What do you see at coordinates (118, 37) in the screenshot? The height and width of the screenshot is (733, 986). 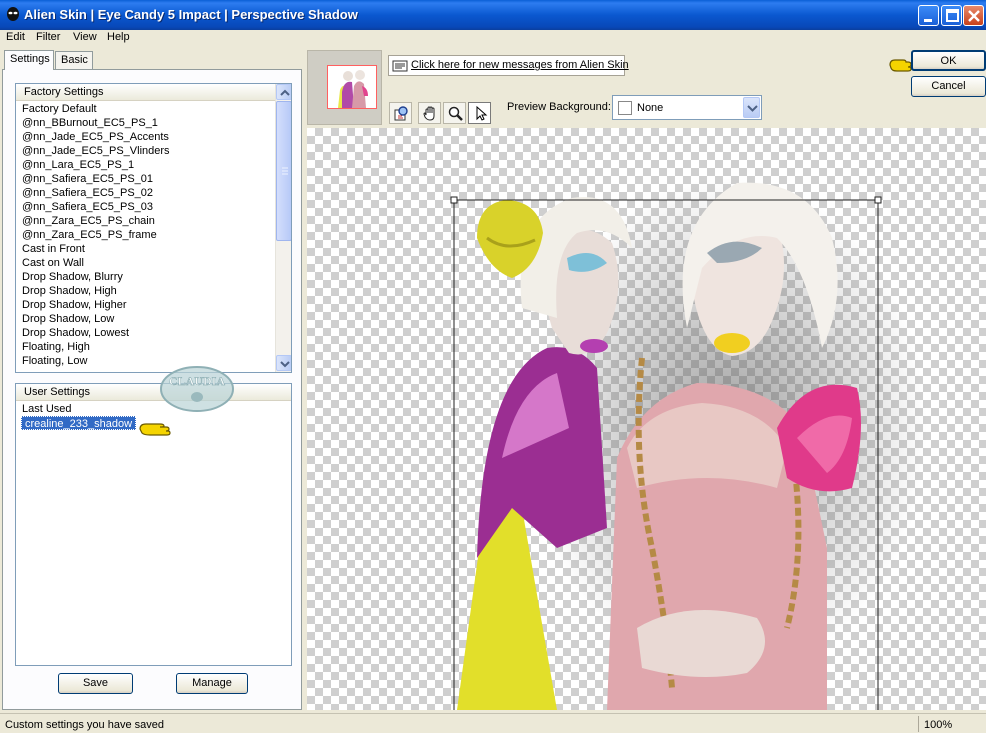 I see `menu-help: Help` at bounding box center [118, 37].